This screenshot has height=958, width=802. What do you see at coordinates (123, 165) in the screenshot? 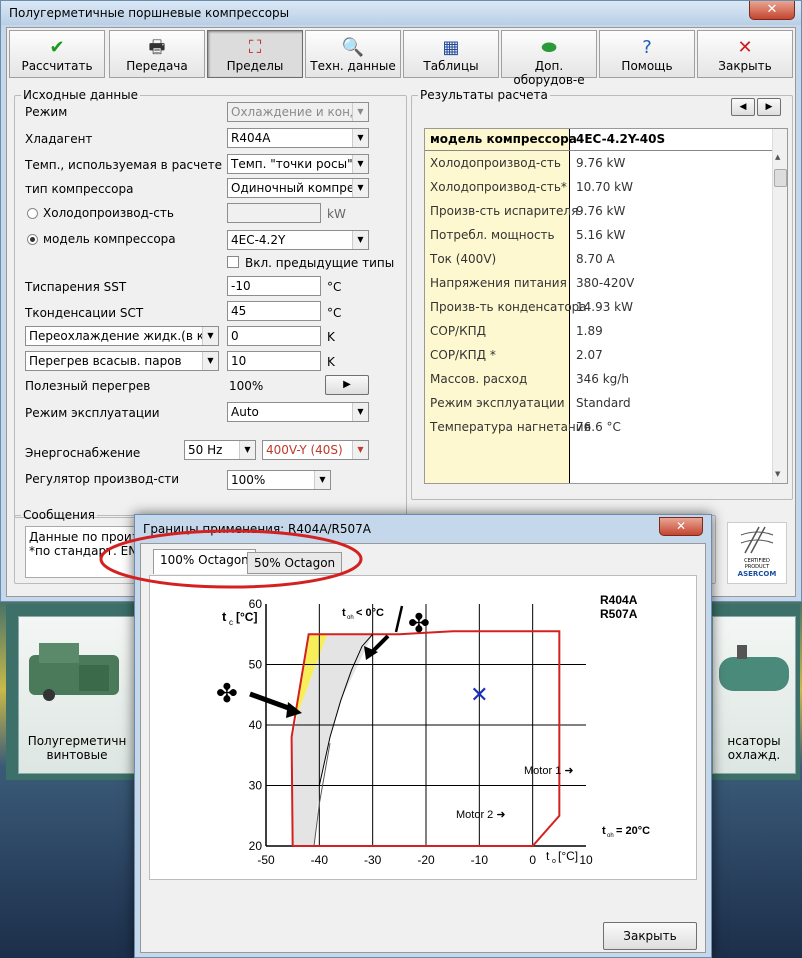
I see `temp-label: Темп., используемая в расчете` at bounding box center [123, 165].